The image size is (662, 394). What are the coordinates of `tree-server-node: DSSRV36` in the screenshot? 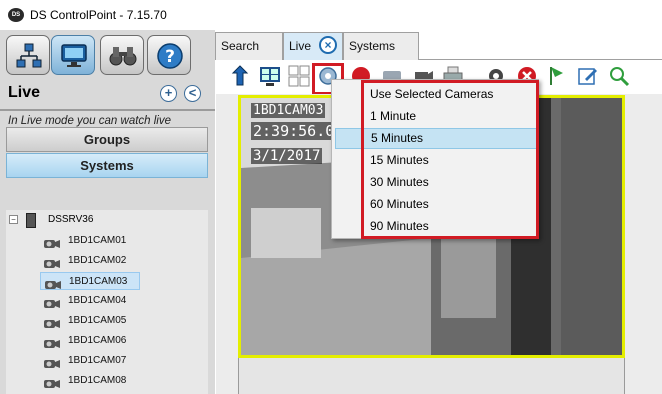 It's located at (70, 219).